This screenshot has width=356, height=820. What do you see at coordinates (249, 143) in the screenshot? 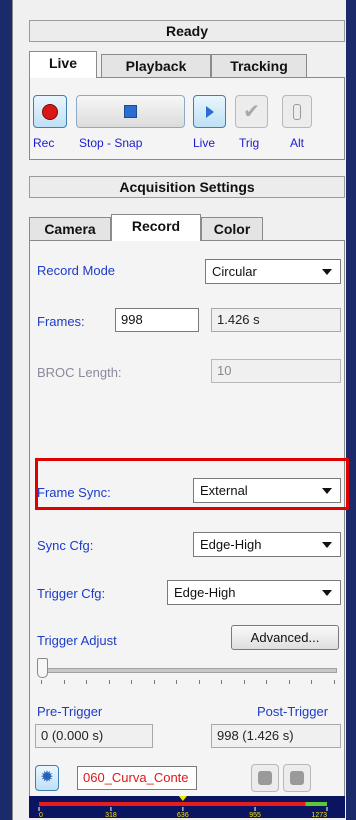
I see `trig-label: Trig` at bounding box center [249, 143].